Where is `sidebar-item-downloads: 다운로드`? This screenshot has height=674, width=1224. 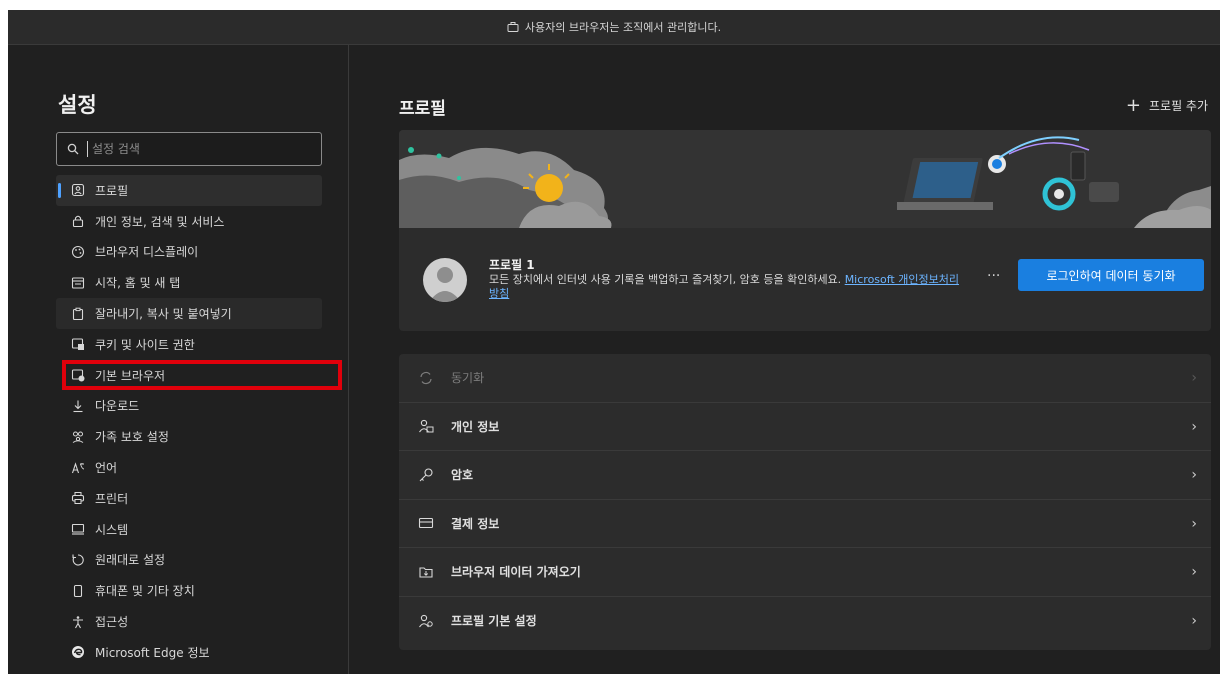
sidebar-item-downloads: 다운로드 is located at coordinates (189, 406).